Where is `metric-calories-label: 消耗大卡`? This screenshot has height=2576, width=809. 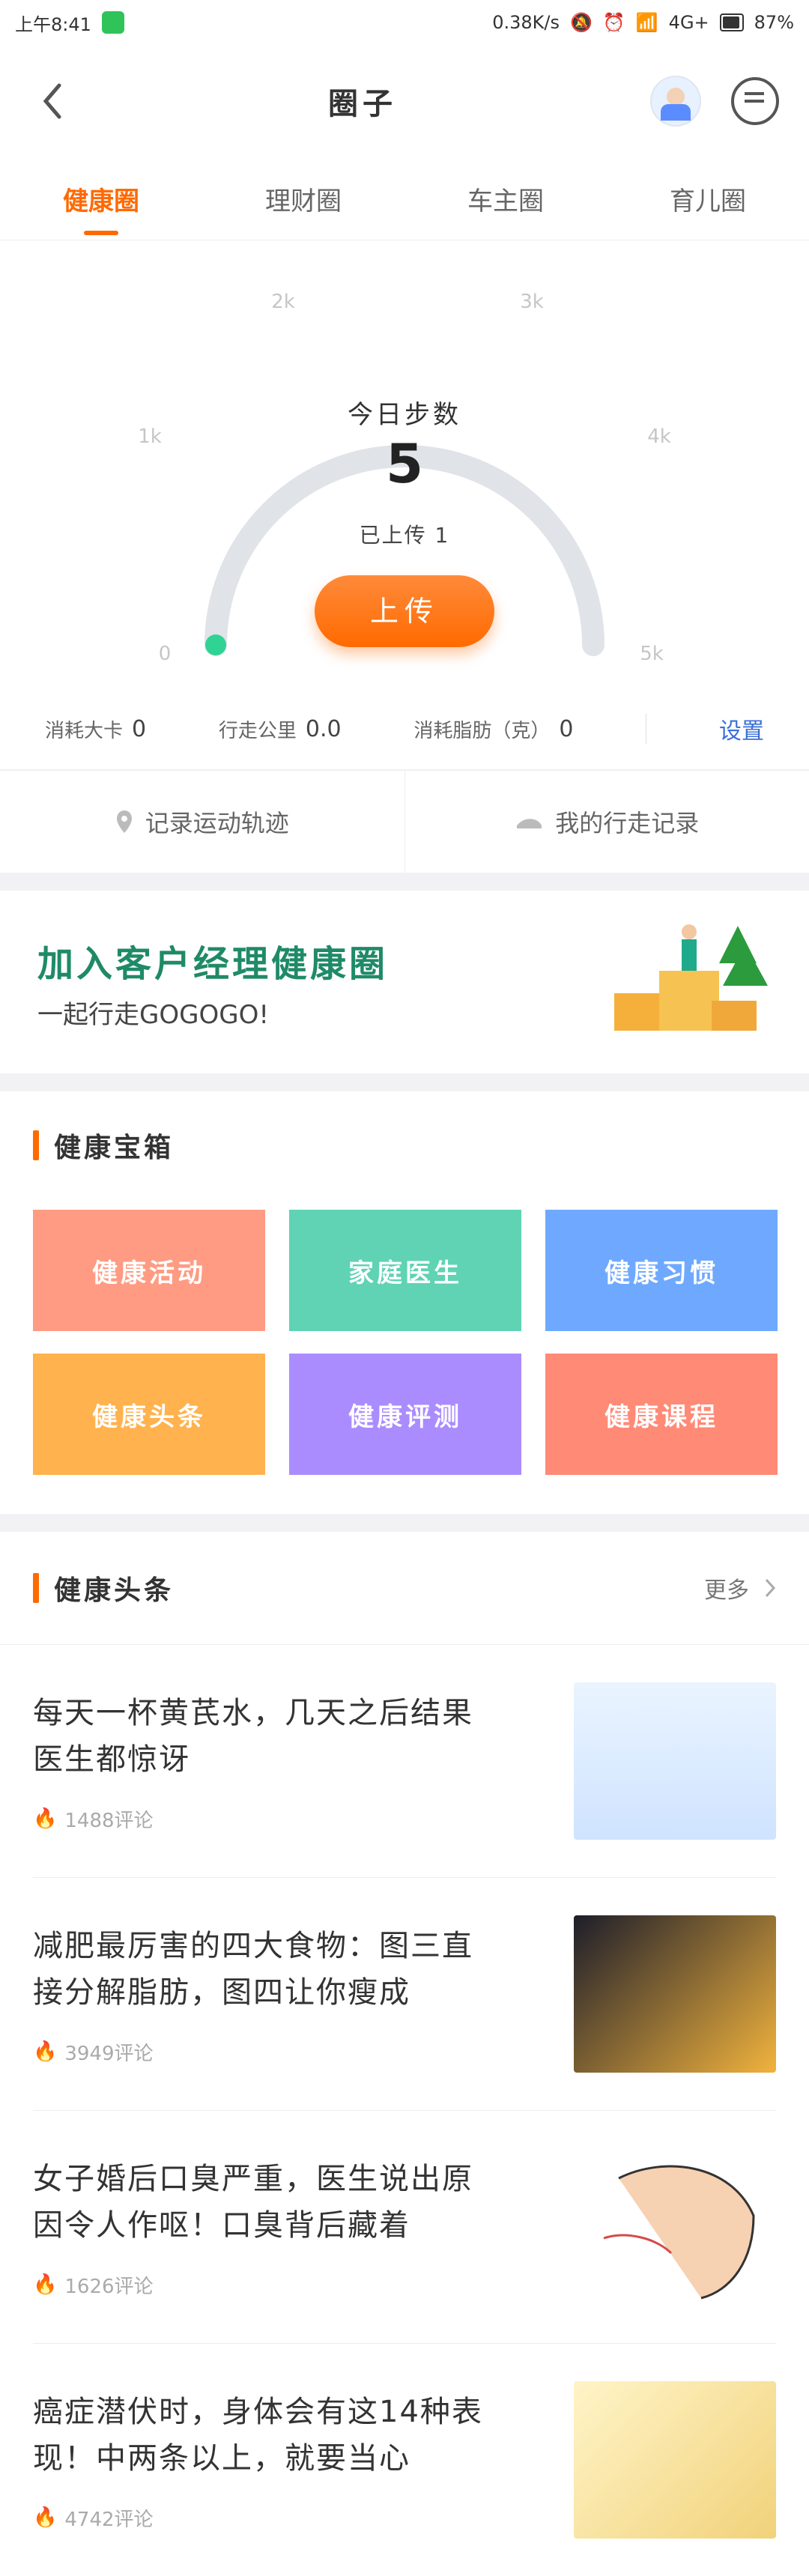
metric-calories-label: 消耗大卡 is located at coordinates (84, 729).